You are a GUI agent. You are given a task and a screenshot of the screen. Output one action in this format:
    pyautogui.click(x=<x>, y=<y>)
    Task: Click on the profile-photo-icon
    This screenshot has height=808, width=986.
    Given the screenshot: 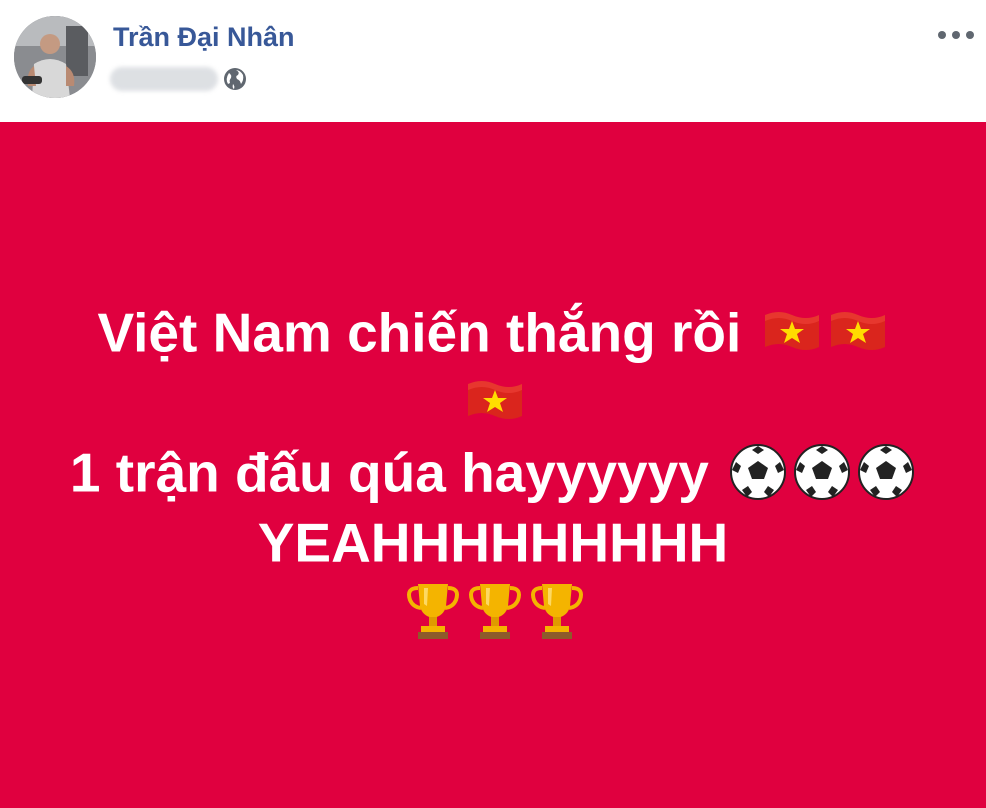 What is the action you would take?
    pyautogui.click(x=55, y=57)
    